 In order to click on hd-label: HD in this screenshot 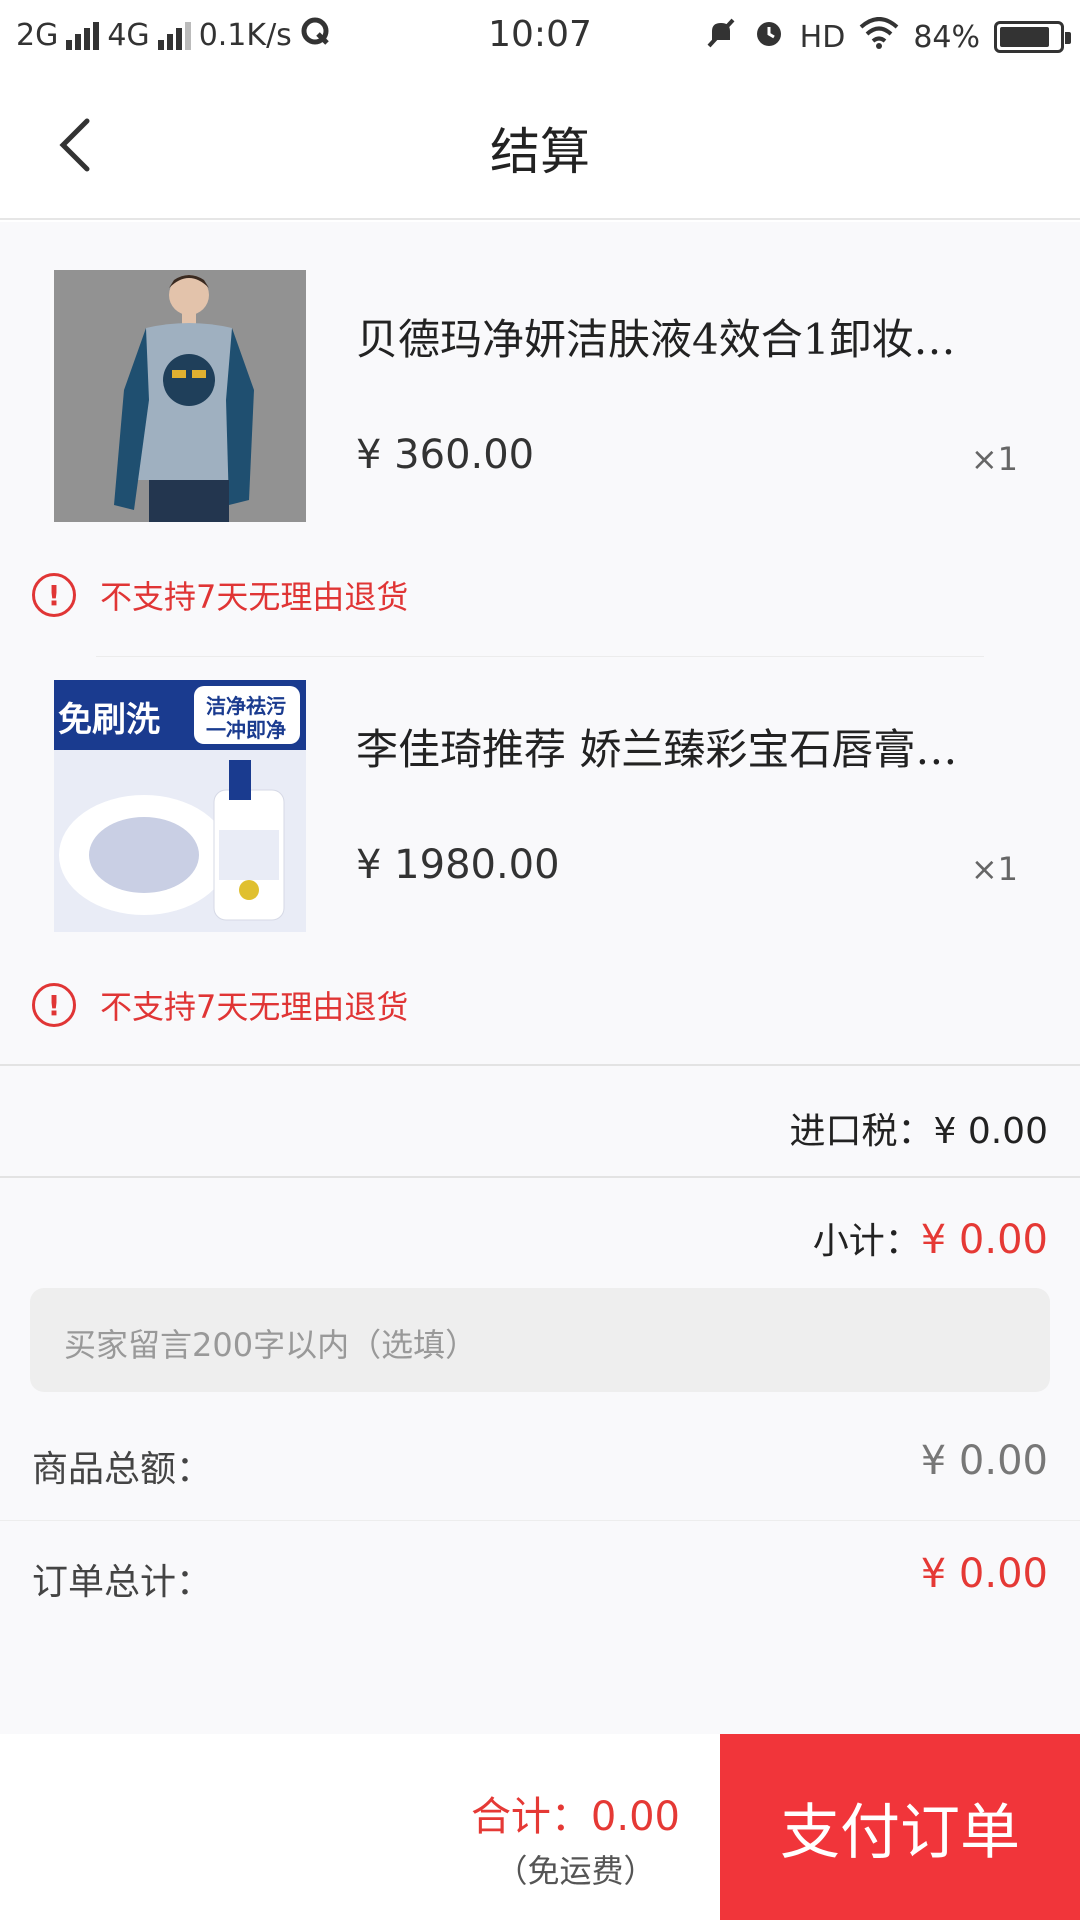, I will do `click(822, 37)`.